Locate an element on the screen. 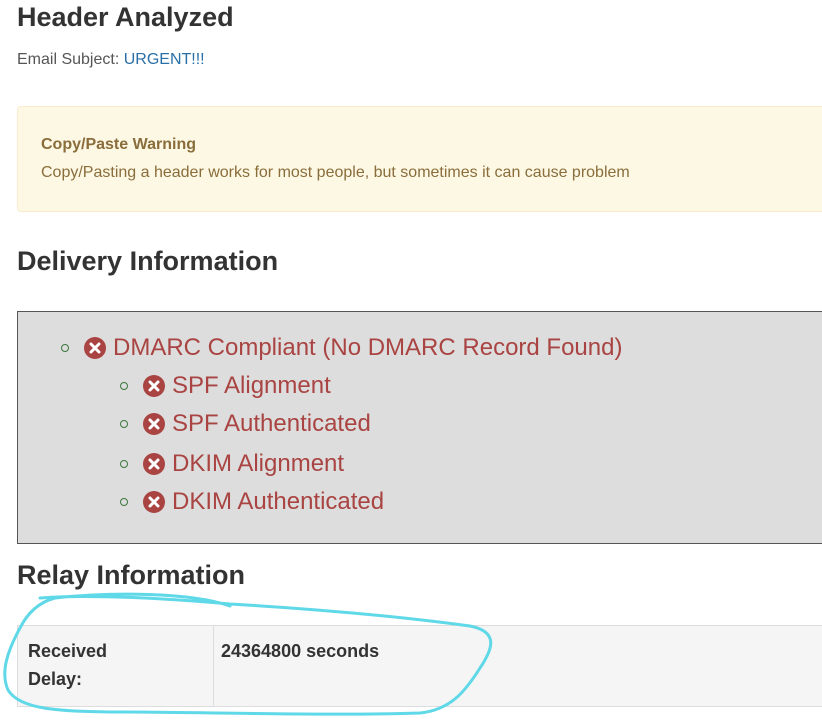 The height and width of the screenshot is (722, 822). warning-title: Copy/Paste Warning is located at coordinates (118, 144).